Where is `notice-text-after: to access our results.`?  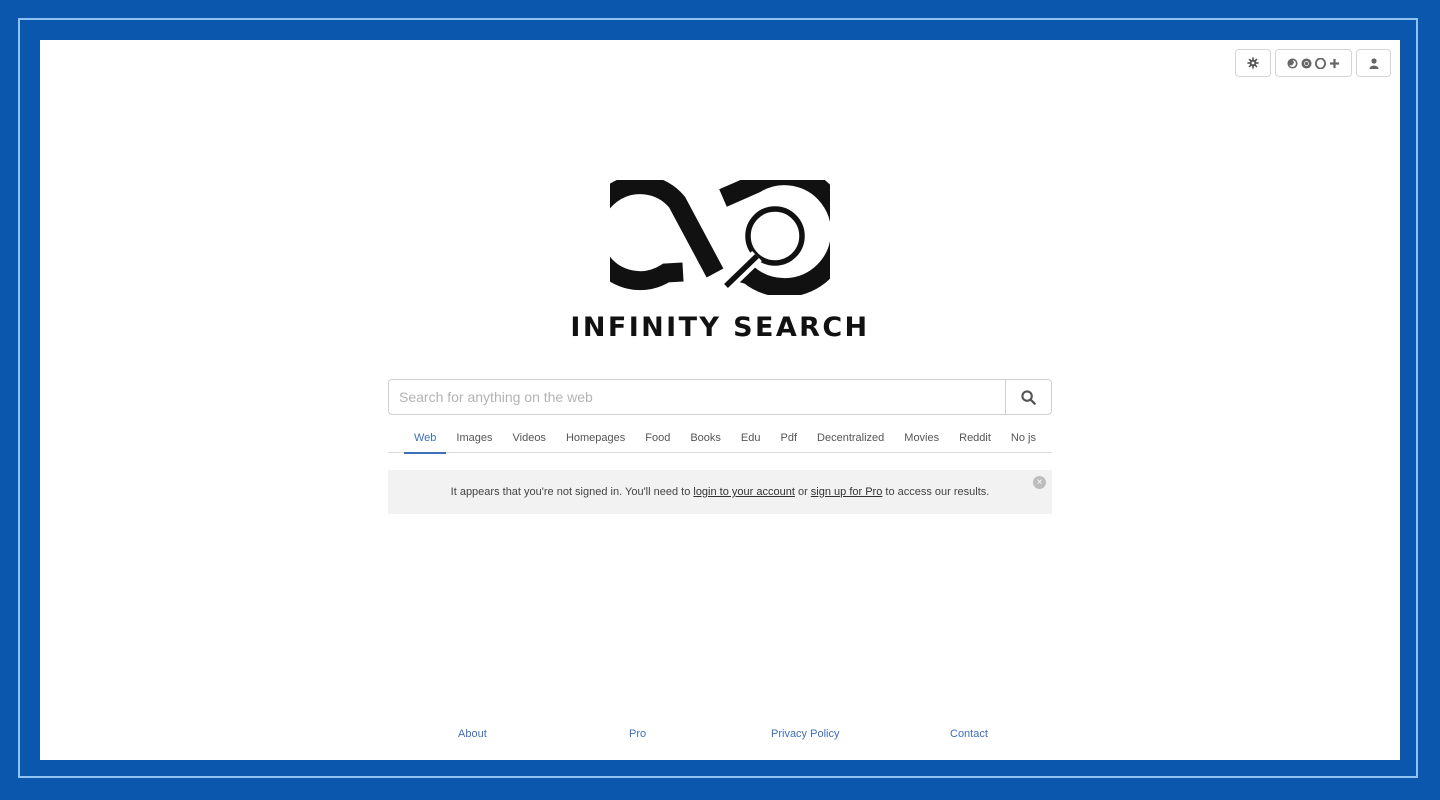 notice-text-after: to access our results. is located at coordinates (936, 492).